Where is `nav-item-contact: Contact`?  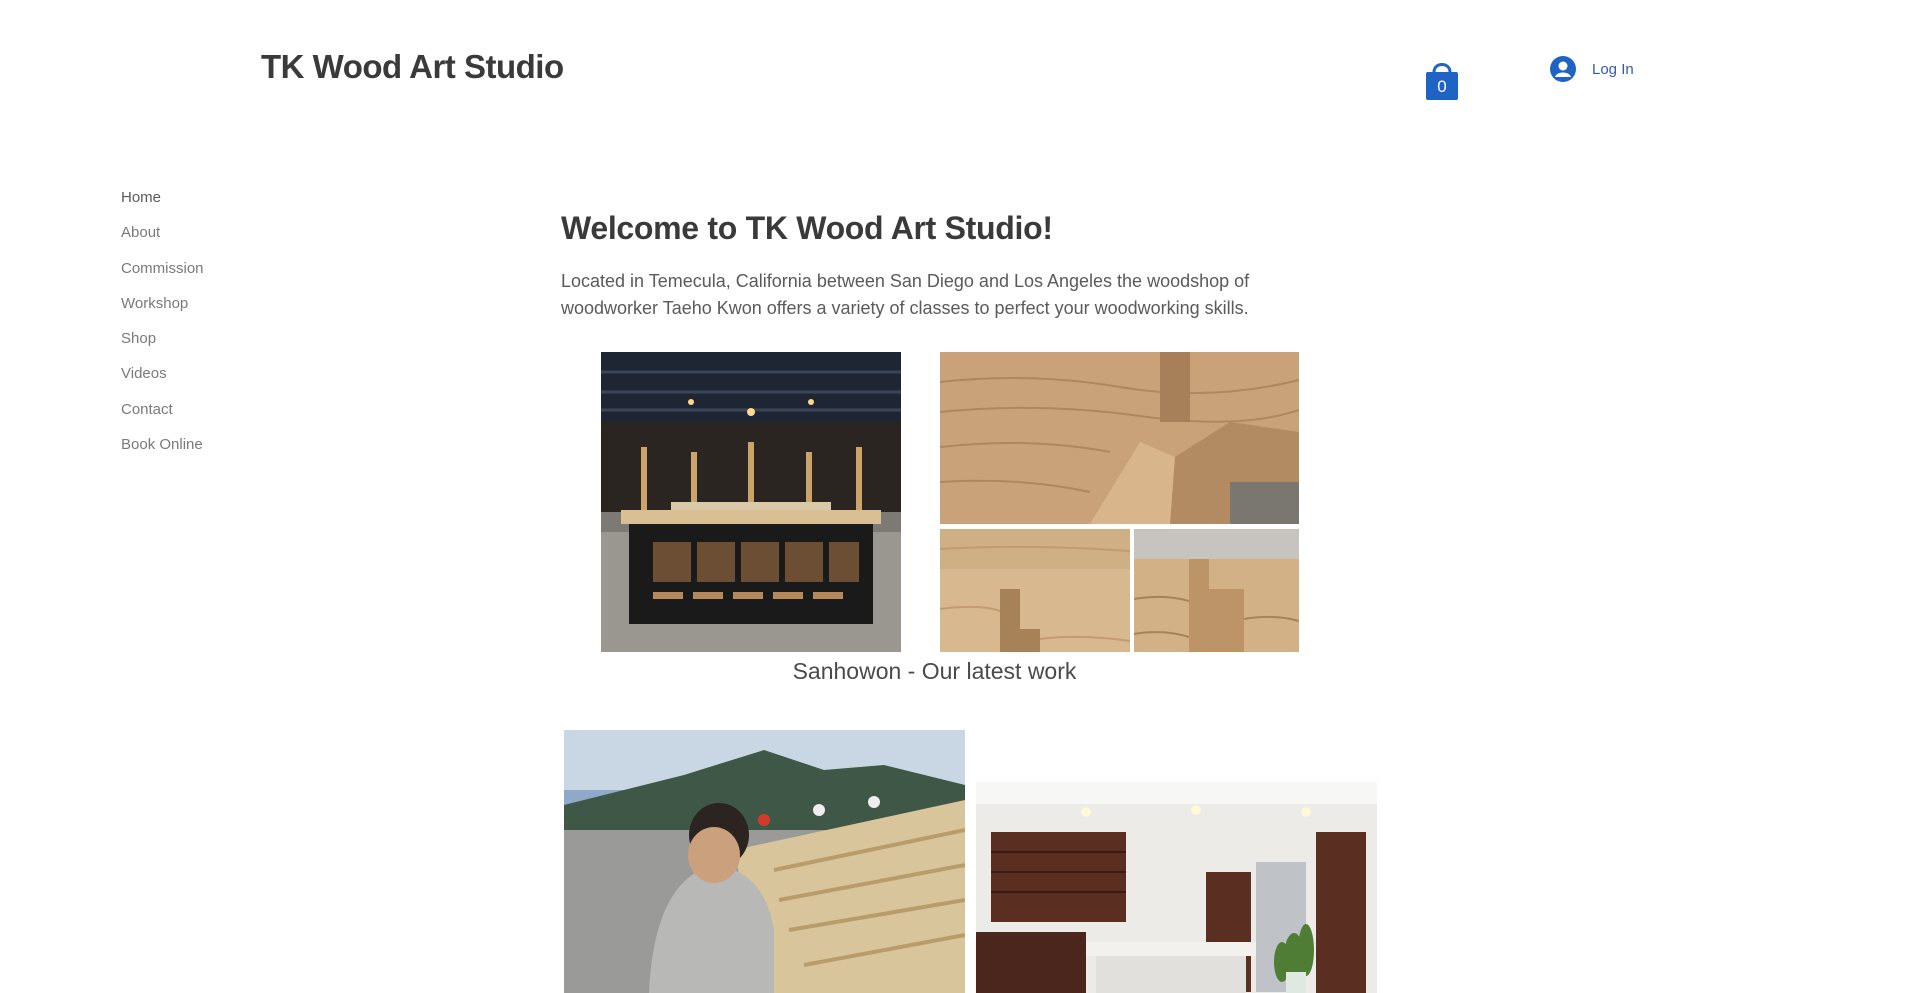 nav-item-contact: Contact is located at coordinates (162, 418).